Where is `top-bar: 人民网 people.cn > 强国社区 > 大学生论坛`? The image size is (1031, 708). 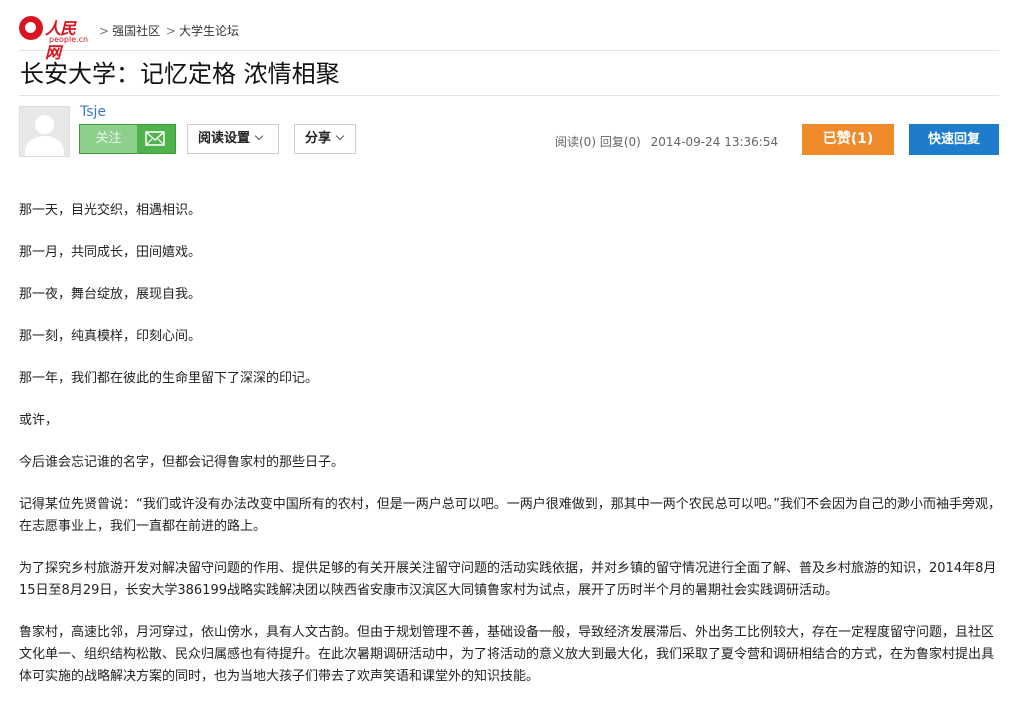 top-bar: 人民网 people.cn > 强国社区 > 大学生论坛 is located at coordinates (509, 31).